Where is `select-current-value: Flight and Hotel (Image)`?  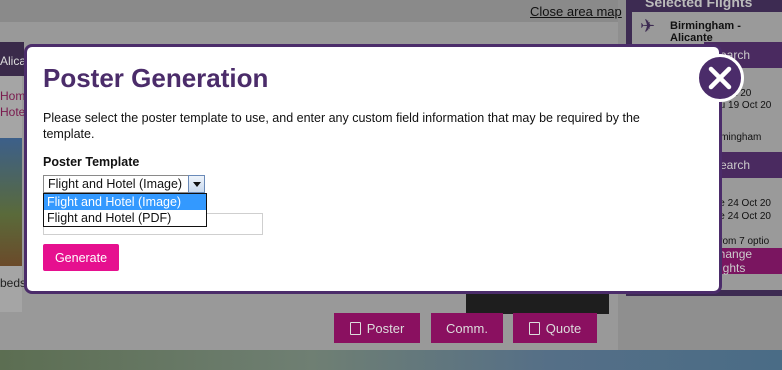 select-current-value: Flight and Hotel (Image) is located at coordinates (115, 184).